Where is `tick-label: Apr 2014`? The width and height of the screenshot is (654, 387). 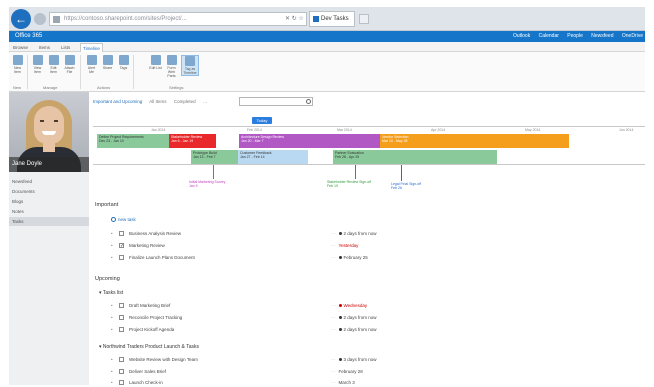 tick-label: Apr 2014 is located at coordinates (438, 130).